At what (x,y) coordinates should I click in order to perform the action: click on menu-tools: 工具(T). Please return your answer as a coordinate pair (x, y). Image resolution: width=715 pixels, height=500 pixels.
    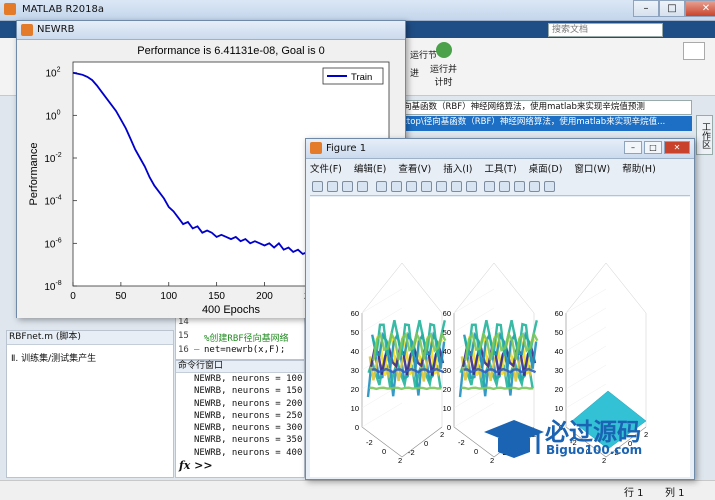
    Looking at the image, I should click on (500, 169).